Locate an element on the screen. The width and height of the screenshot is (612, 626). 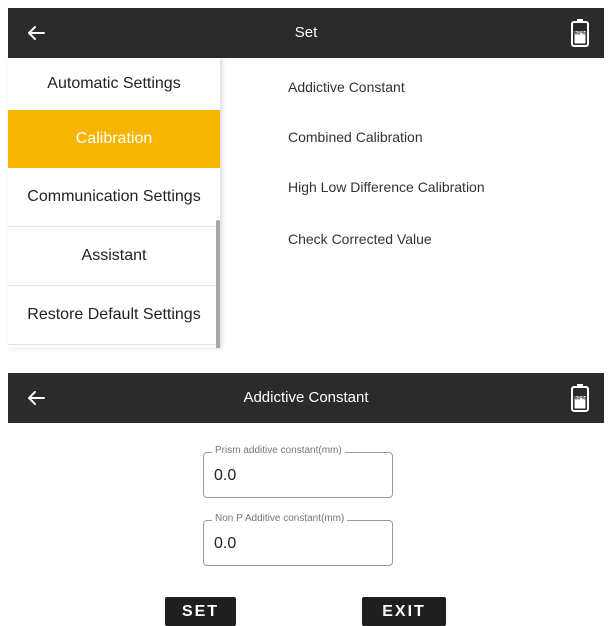
set-button: SET is located at coordinates (200, 611).